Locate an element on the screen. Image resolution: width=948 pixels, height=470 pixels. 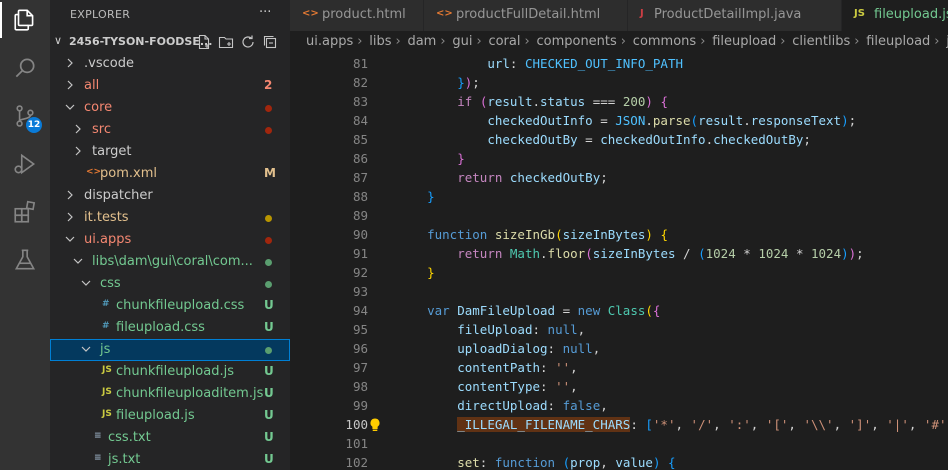
code-line: 93 is located at coordinates (619, 292).